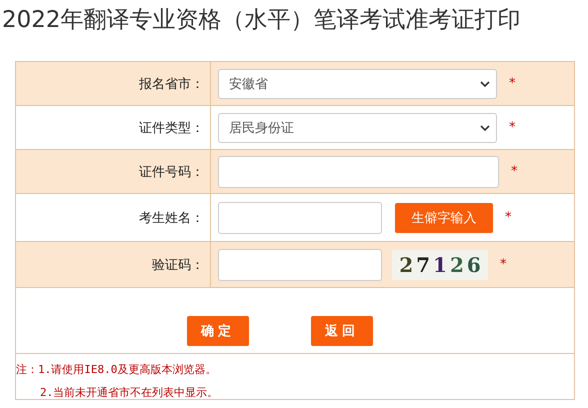 Image resolution: width=588 pixels, height=408 pixels. Describe the element at coordinates (178, 265) in the screenshot. I see `field-label: 验证码：` at that location.